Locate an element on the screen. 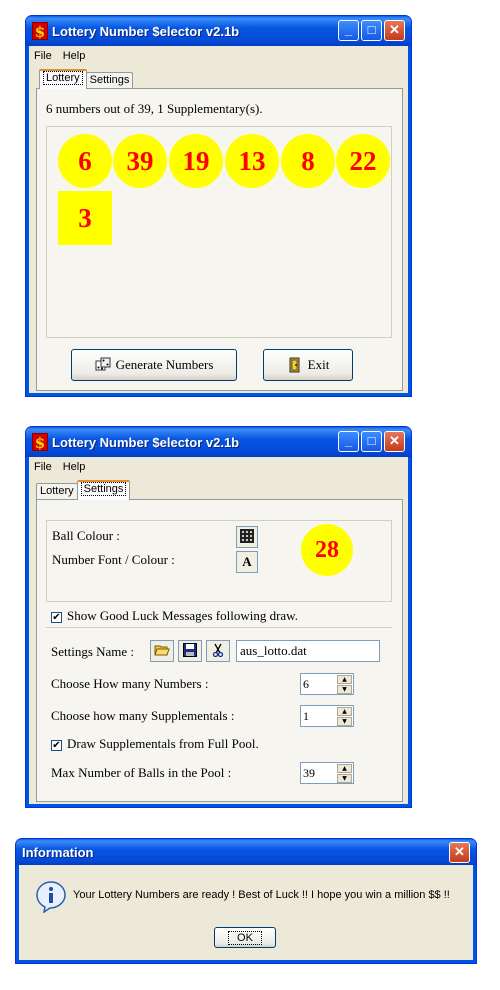 Image resolution: width=500 pixels, height=990 pixels. exit-button: Exit is located at coordinates (308, 365).